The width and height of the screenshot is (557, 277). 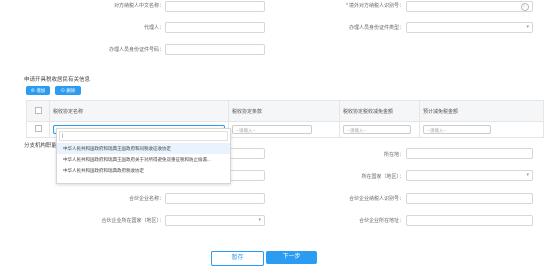 I want to click on treaty-amount-cell: --请输入--, so click(x=379, y=129).